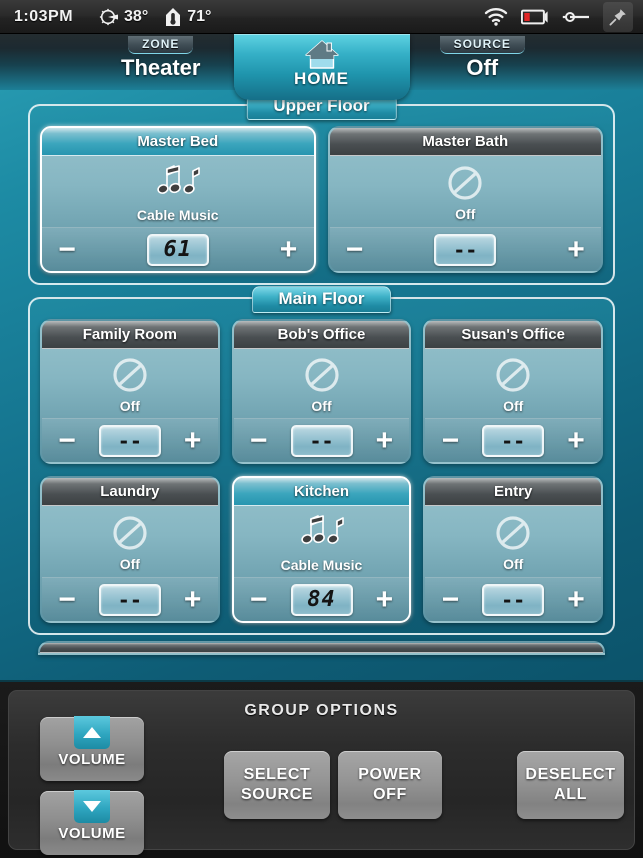 The height and width of the screenshot is (858, 643). What do you see at coordinates (178, 142) in the screenshot?
I see `room-name: Master Bed` at bounding box center [178, 142].